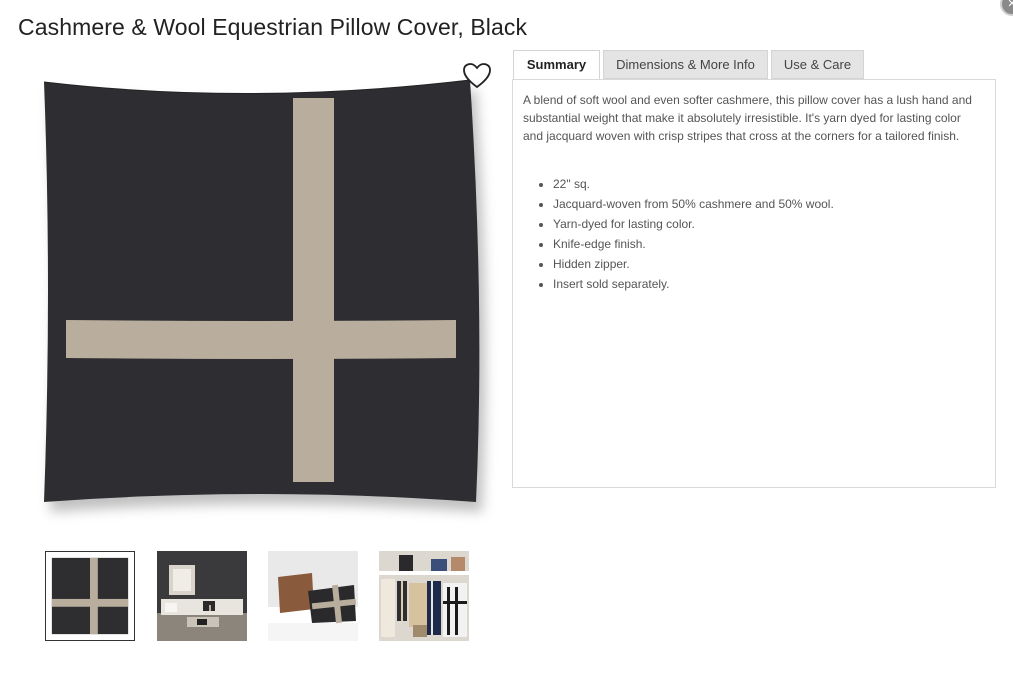 Image resolution: width=1013 pixels, height=673 pixels. I want to click on close-button: ✕, so click(1006, 8).